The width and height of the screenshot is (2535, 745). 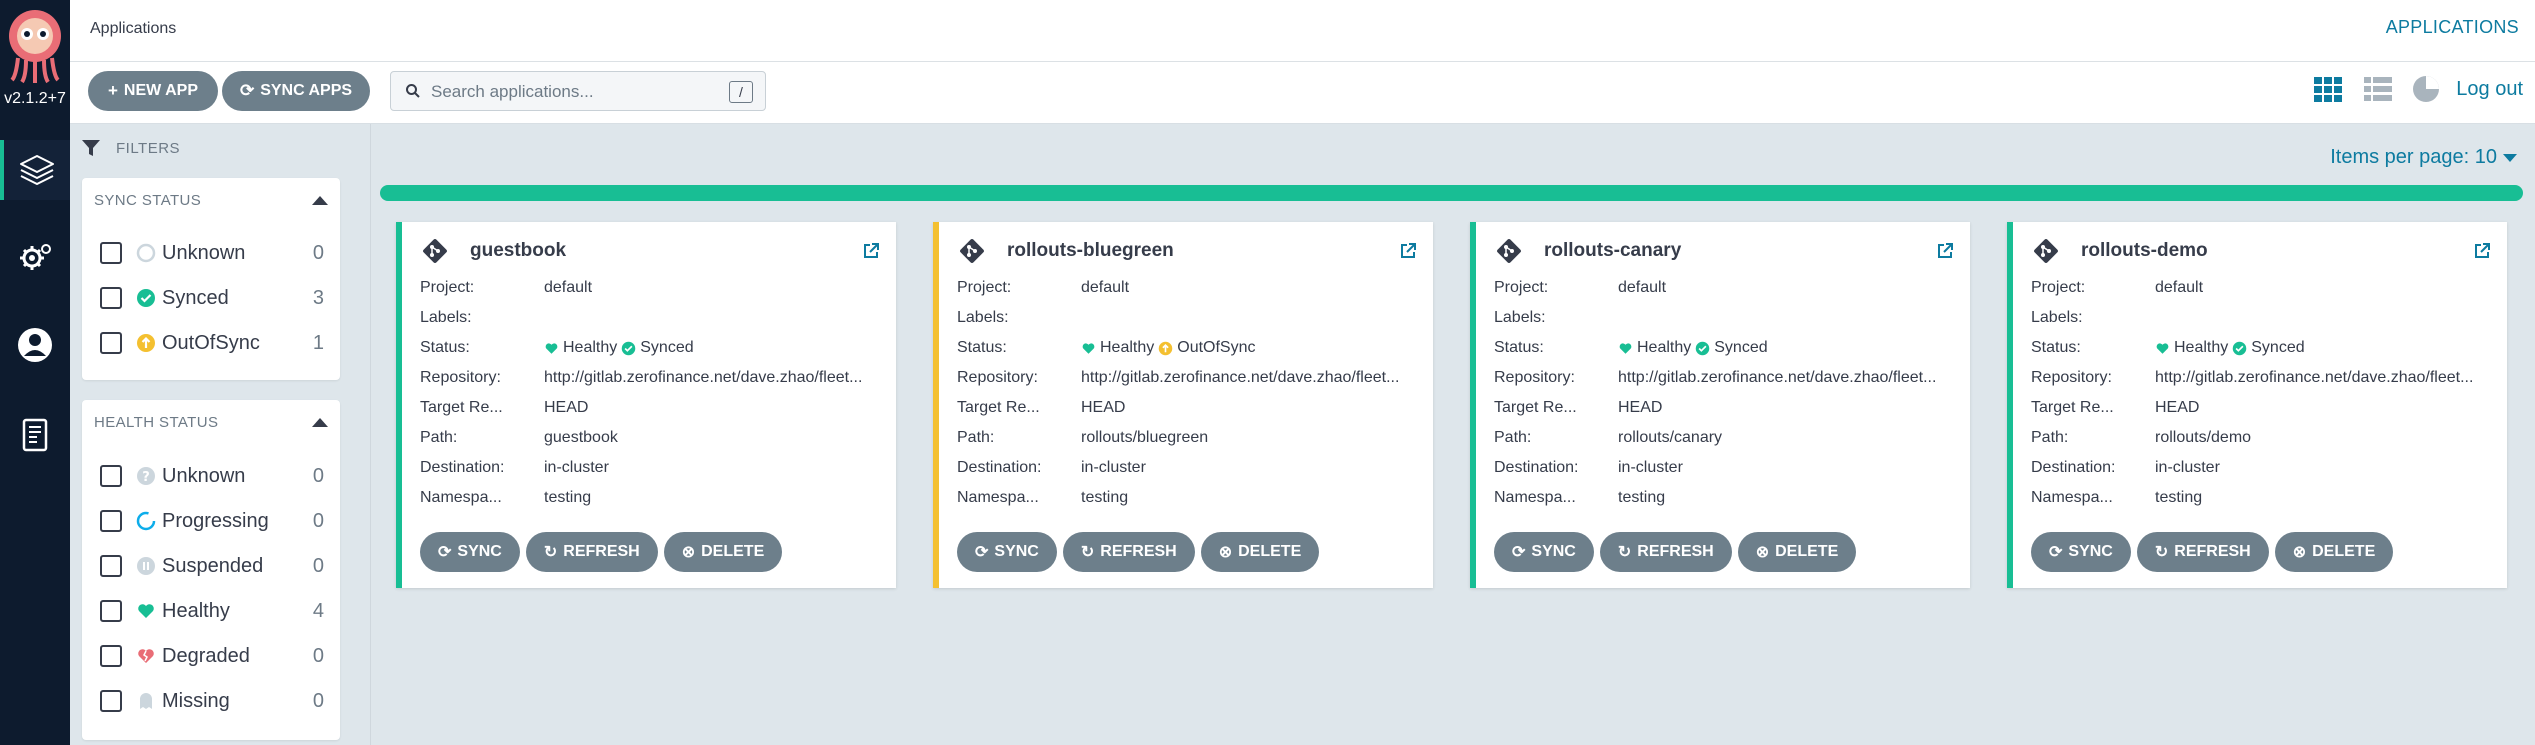 I want to click on new-app-button: + NEW APP, so click(x=153, y=91).